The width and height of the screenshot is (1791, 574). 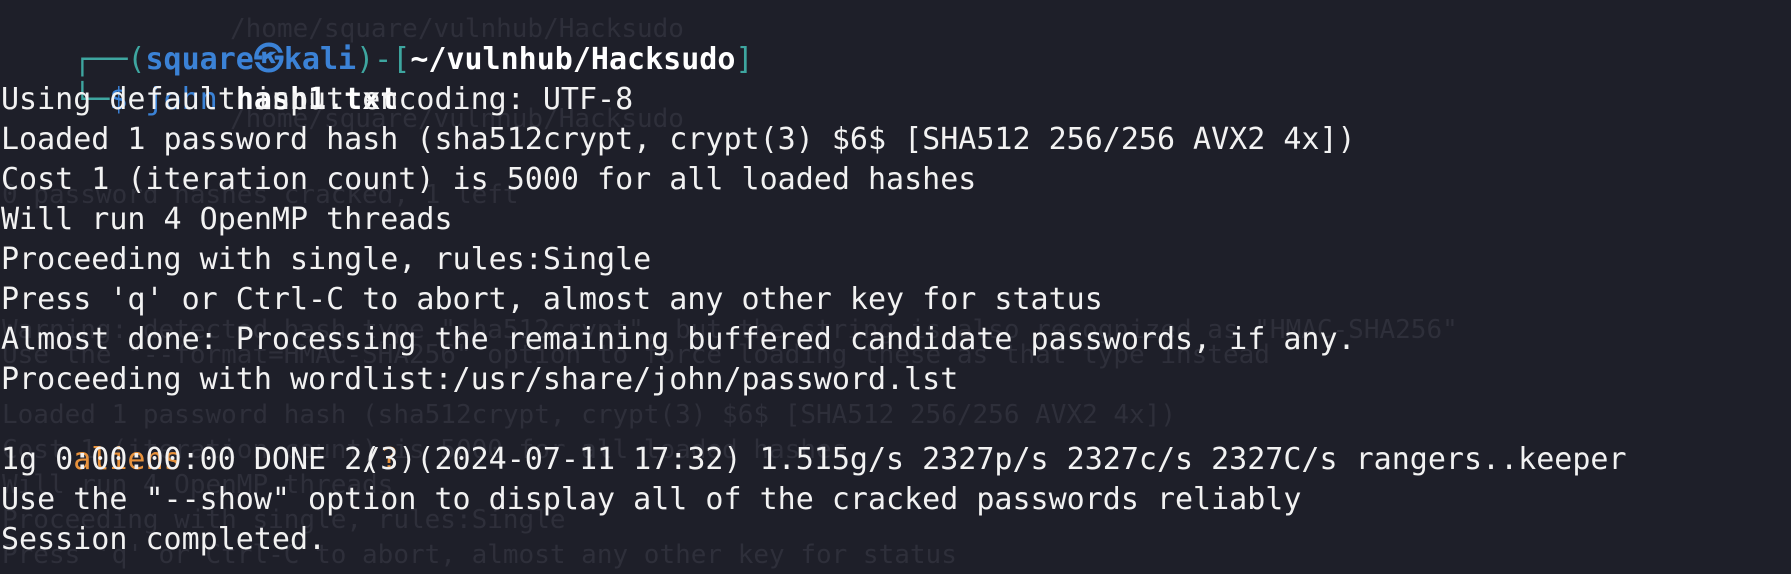 What do you see at coordinates (317, 99) in the screenshot?
I see `output-line: Using default input encoding: UTF-8` at bounding box center [317, 99].